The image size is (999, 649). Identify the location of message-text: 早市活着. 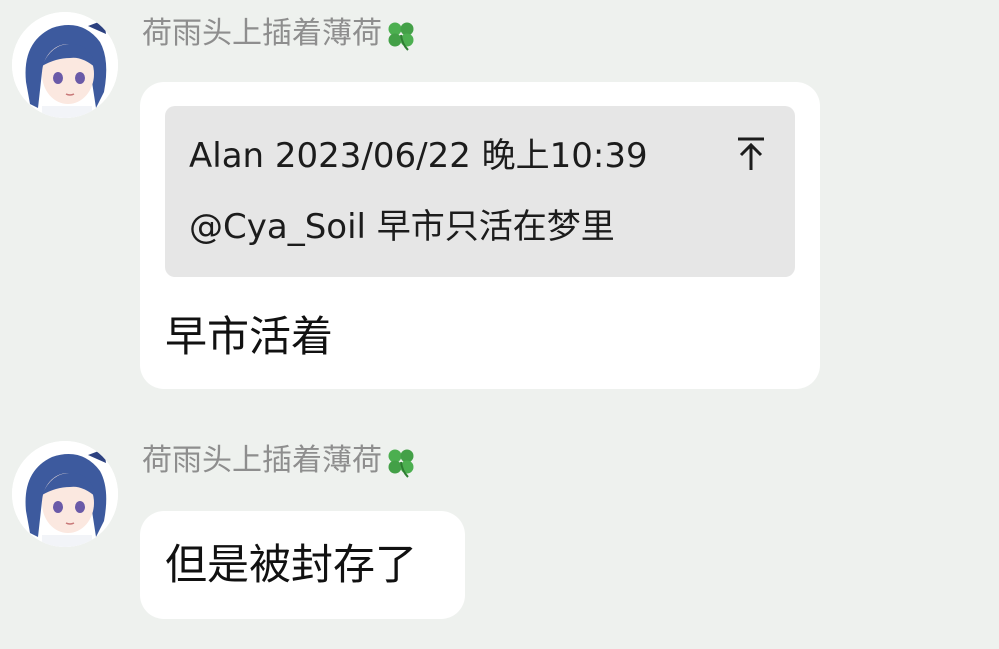
(249, 336).